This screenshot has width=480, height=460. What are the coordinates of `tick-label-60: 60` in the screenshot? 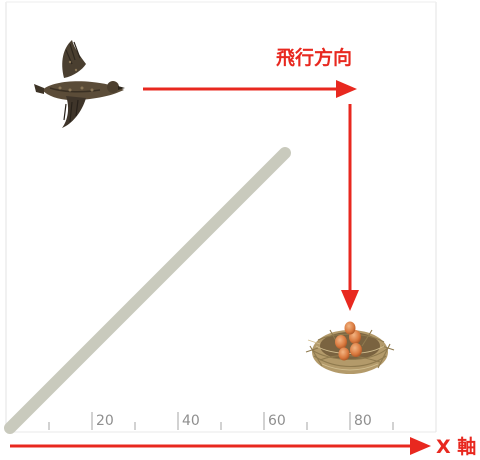 It's located at (277, 421).